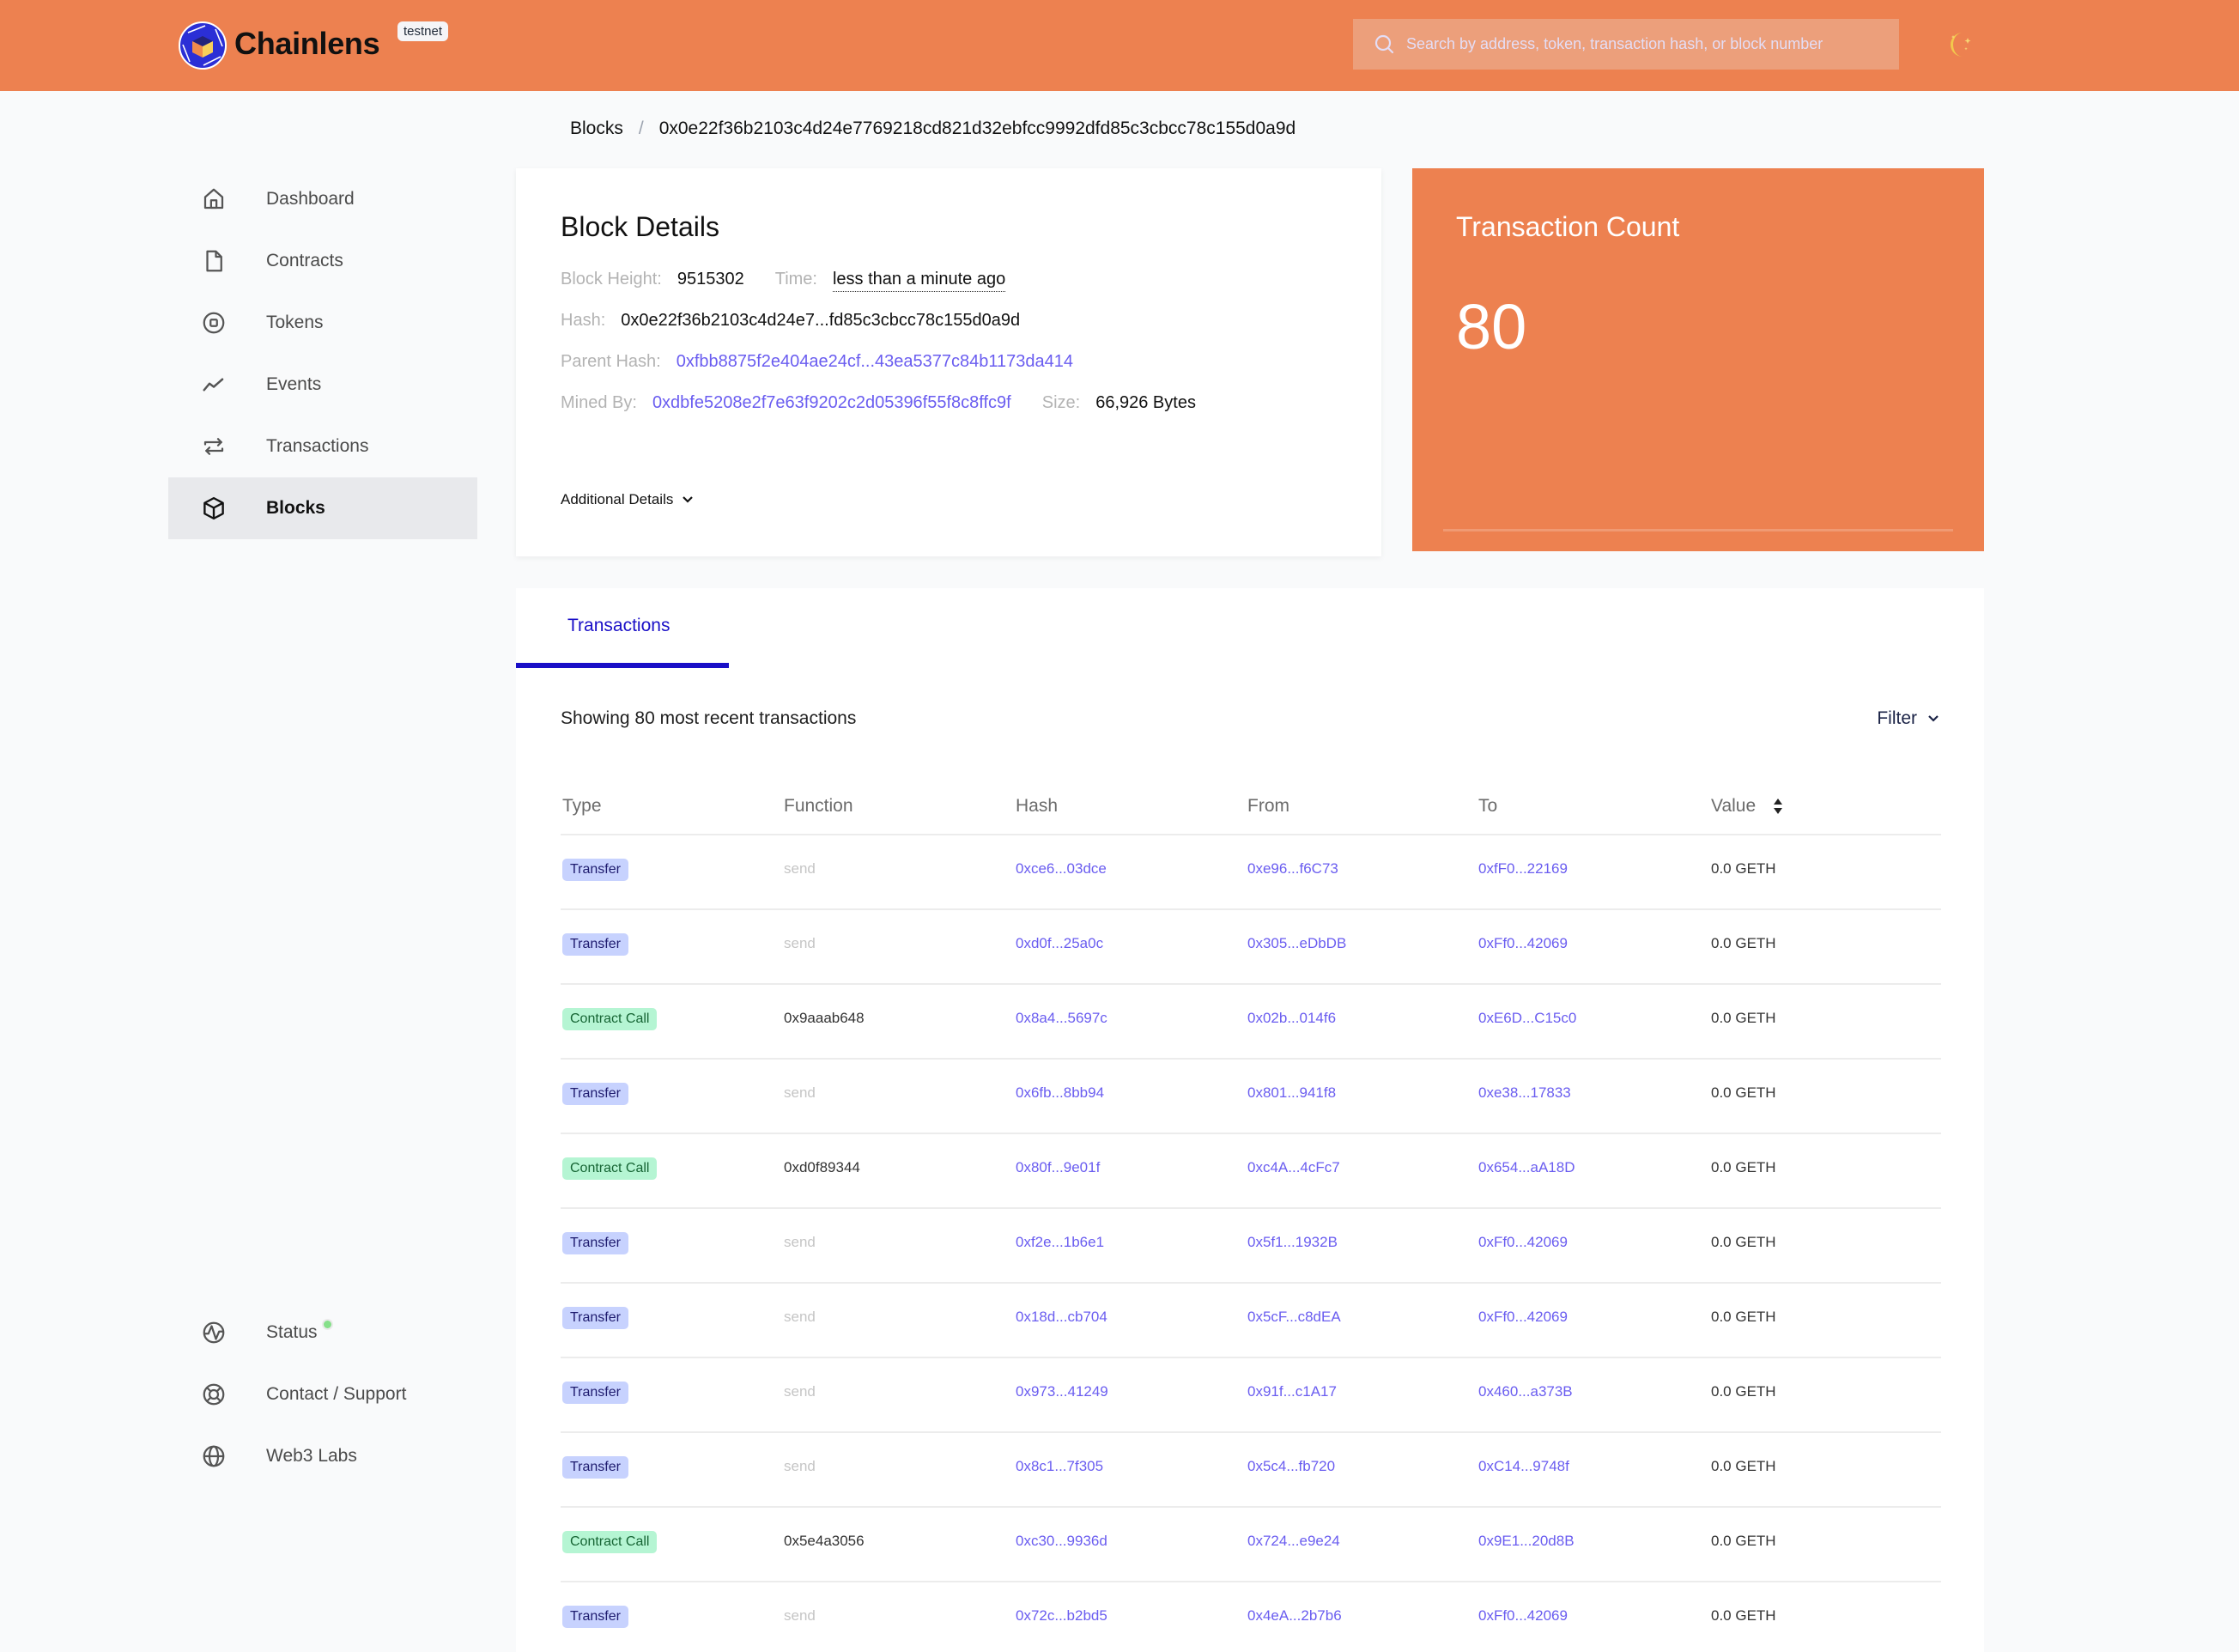 Image resolution: width=2239 pixels, height=1652 pixels. Describe the element at coordinates (709, 718) in the screenshot. I see `showing-count-text: Showing 80 most recent transactions` at that location.